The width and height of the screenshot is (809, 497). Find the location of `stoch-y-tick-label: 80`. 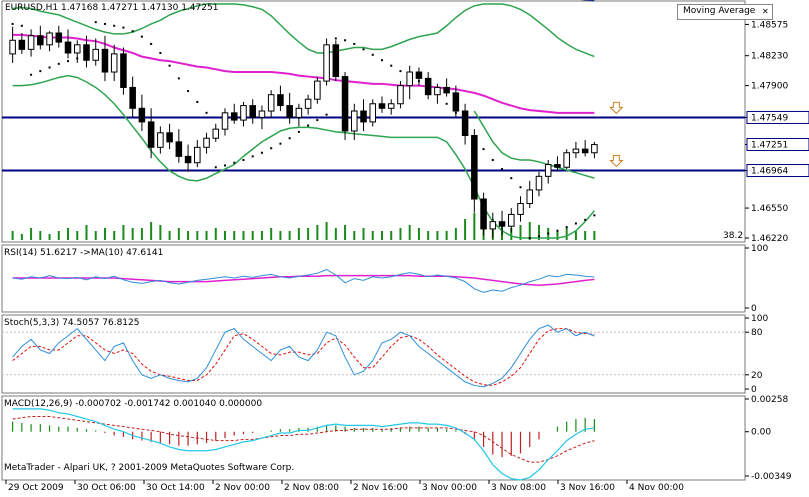

stoch-y-tick-label: 80 is located at coordinates (757, 333).